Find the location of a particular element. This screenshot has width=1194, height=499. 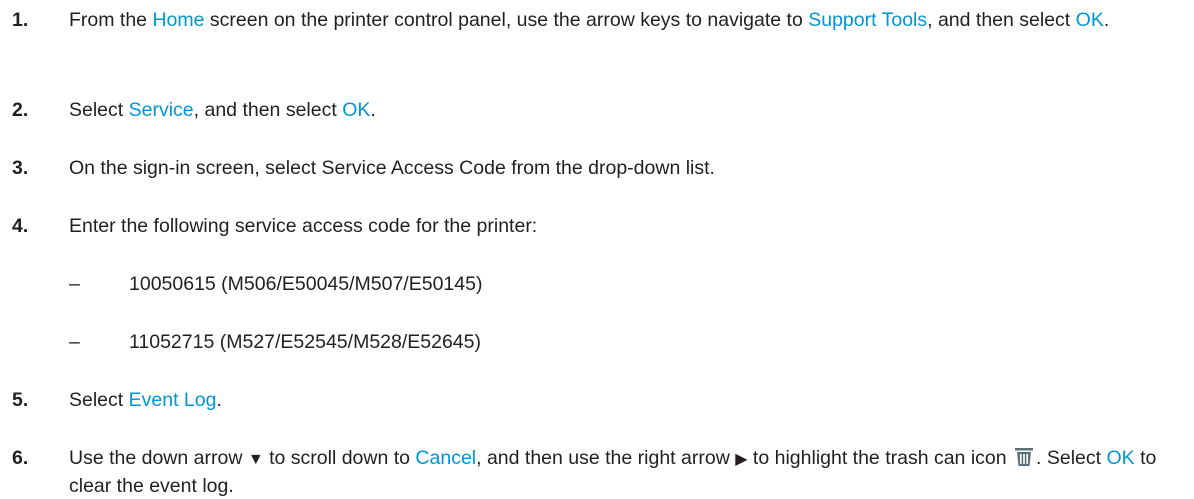

event-log-link: Event Log is located at coordinates (173, 400).